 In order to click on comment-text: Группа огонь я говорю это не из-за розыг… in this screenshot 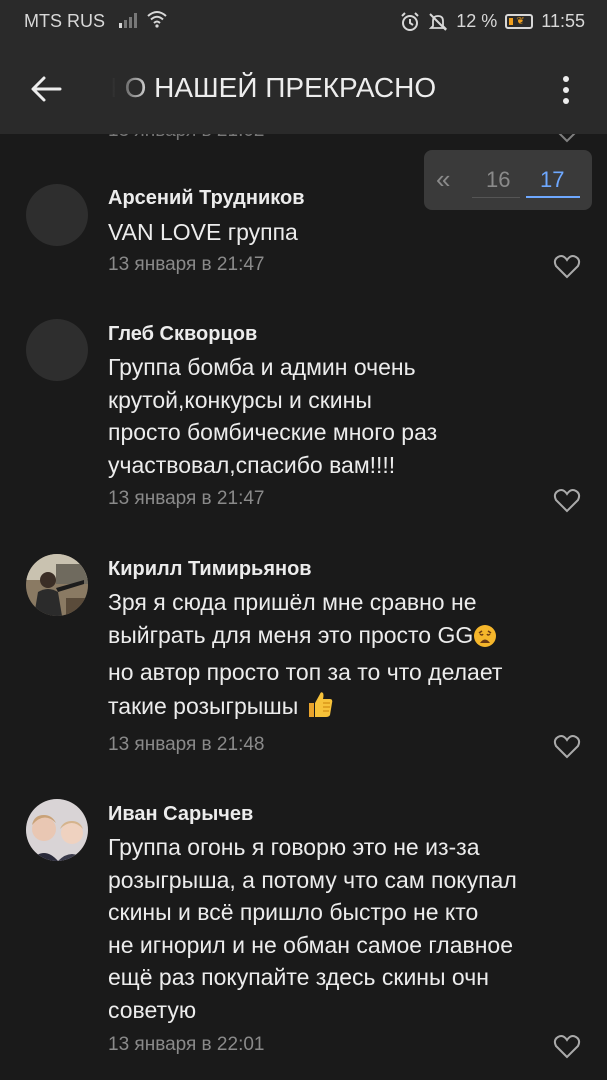, I will do `click(312, 928)`.